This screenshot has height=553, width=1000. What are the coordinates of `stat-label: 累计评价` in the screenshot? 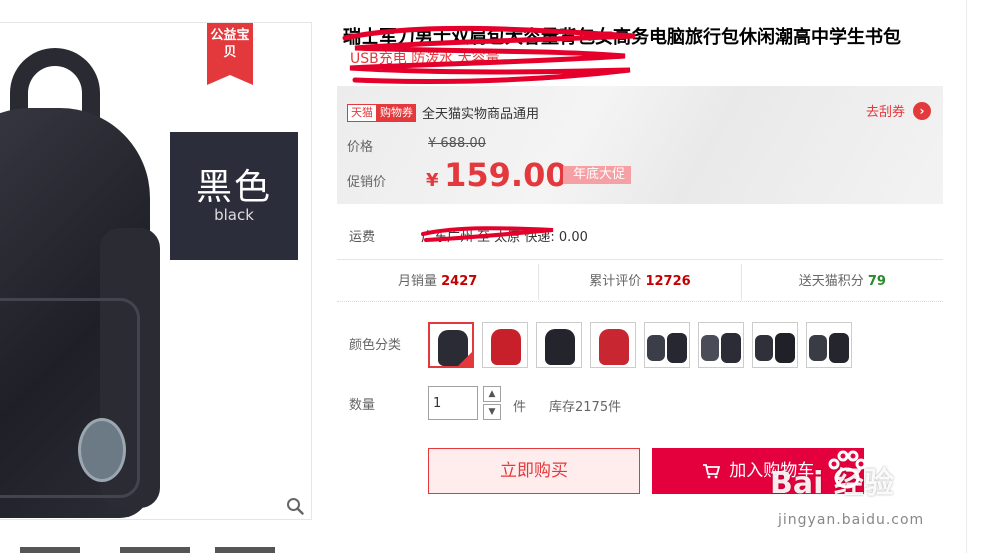 It's located at (615, 281).